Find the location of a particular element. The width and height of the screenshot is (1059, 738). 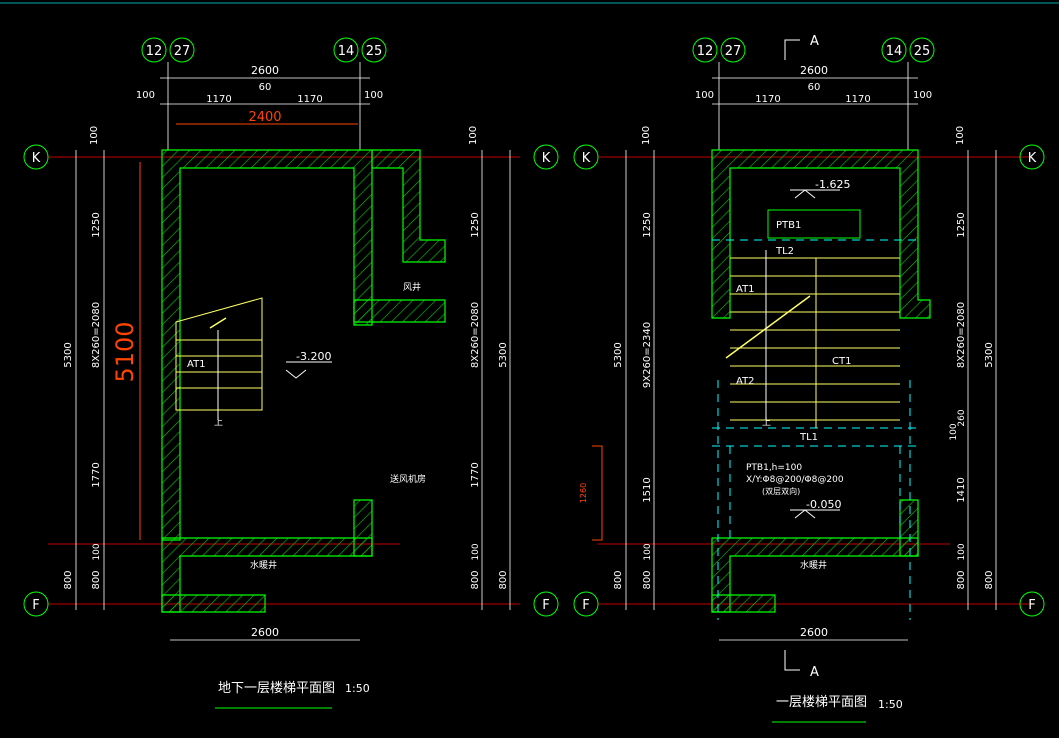

right-dim-left-edge: 100 is located at coordinates (704, 95).